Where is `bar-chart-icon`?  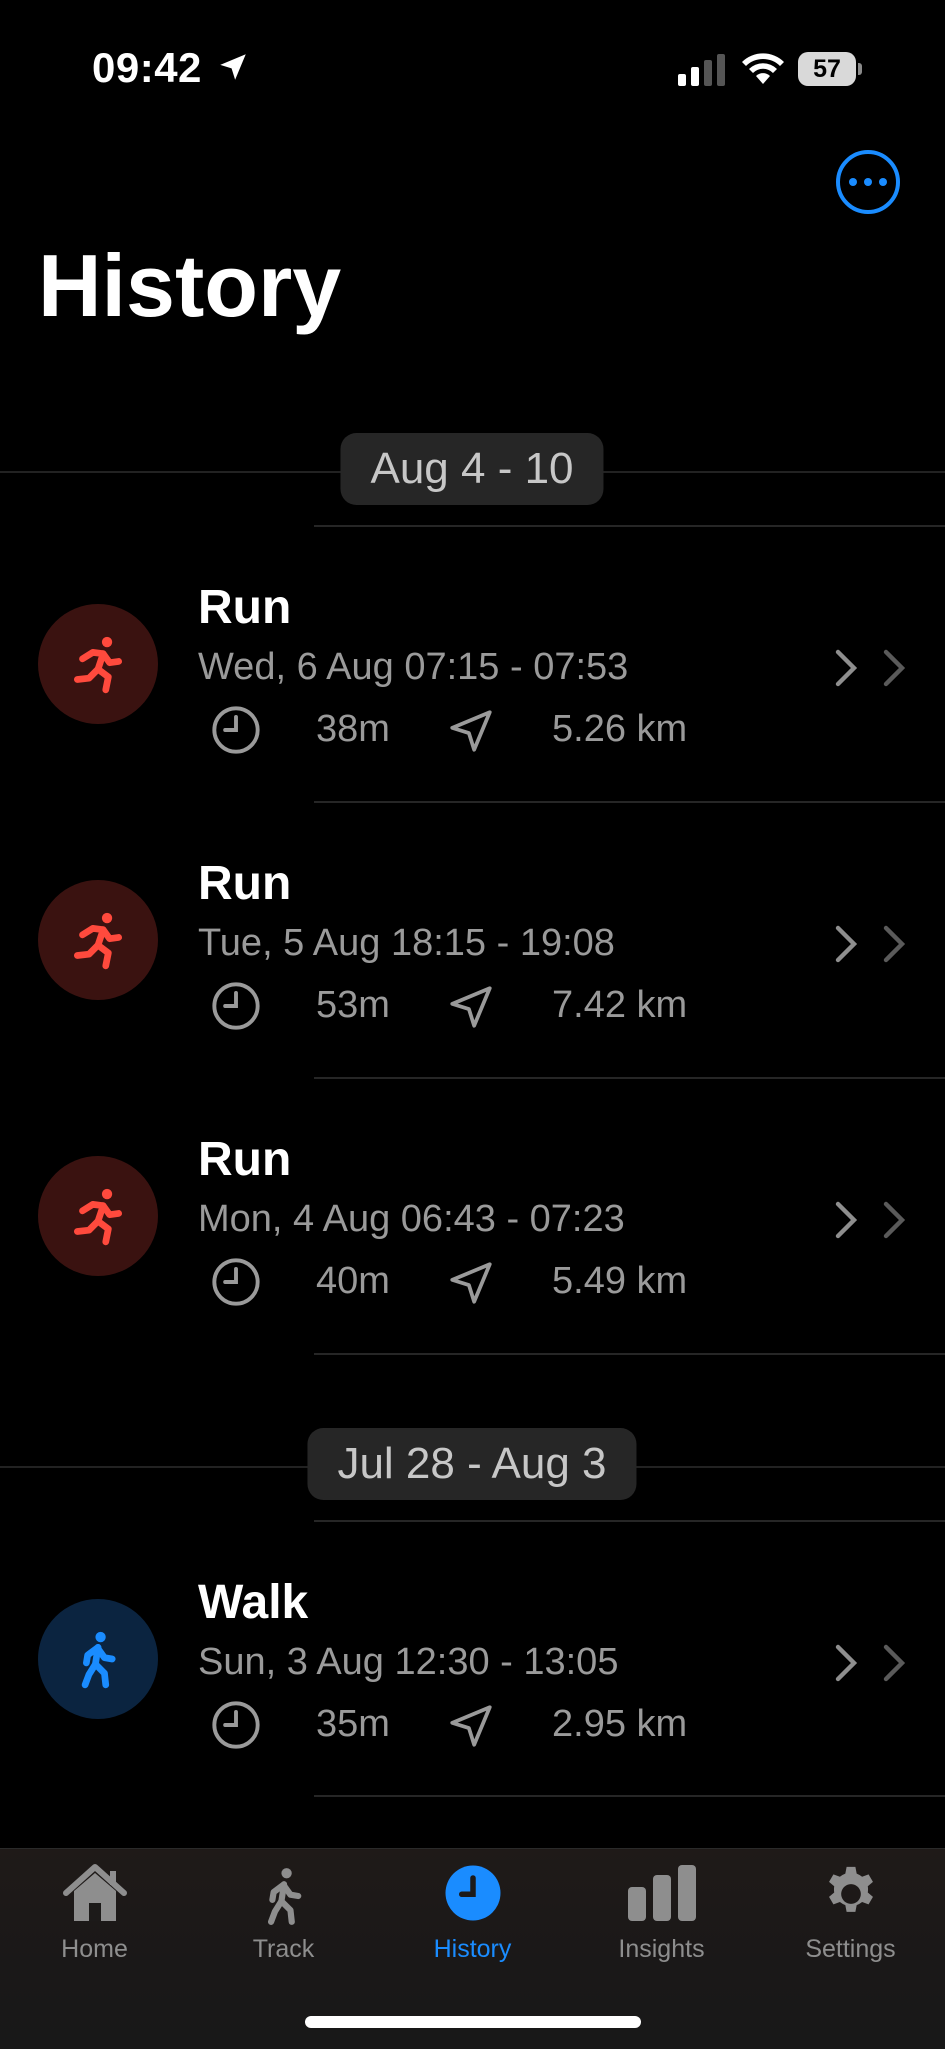
bar-chart-icon is located at coordinates (661, 1893).